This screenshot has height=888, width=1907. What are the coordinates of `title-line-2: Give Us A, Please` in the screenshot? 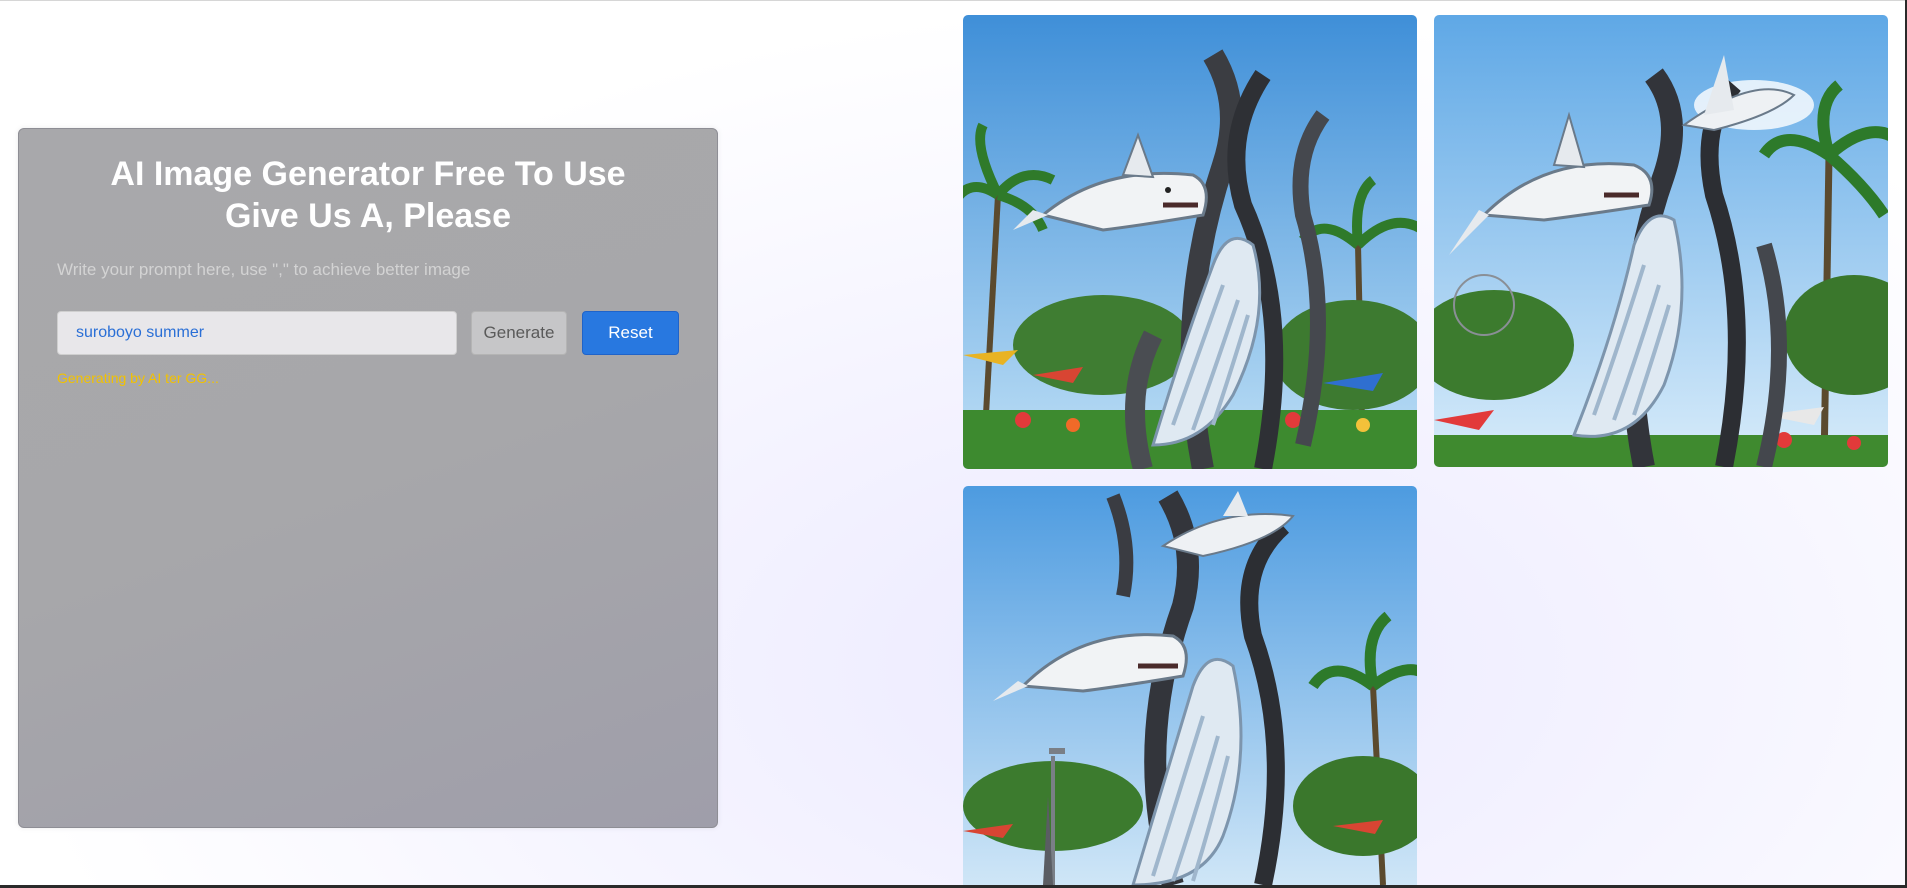 It's located at (367, 216).